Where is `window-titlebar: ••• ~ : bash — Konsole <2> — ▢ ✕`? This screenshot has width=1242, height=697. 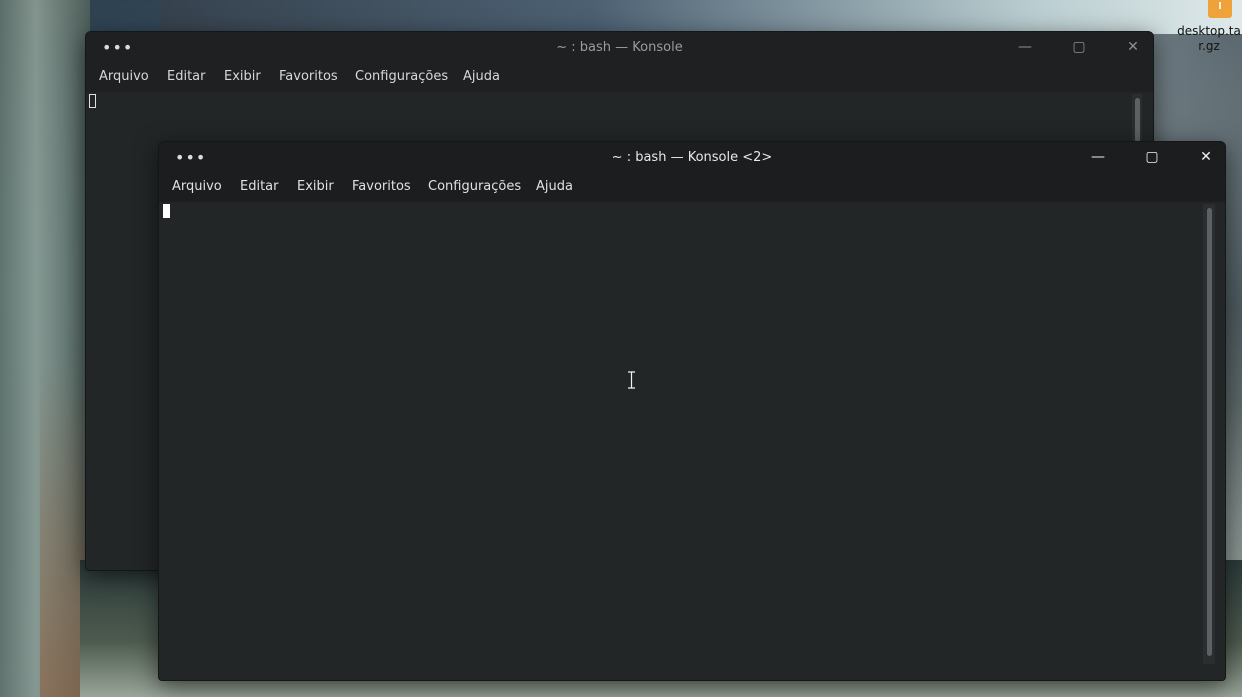
window-titlebar: ••• ~ : bash — Konsole <2> — ▢ ✕ is located at coordinates (692, 157).